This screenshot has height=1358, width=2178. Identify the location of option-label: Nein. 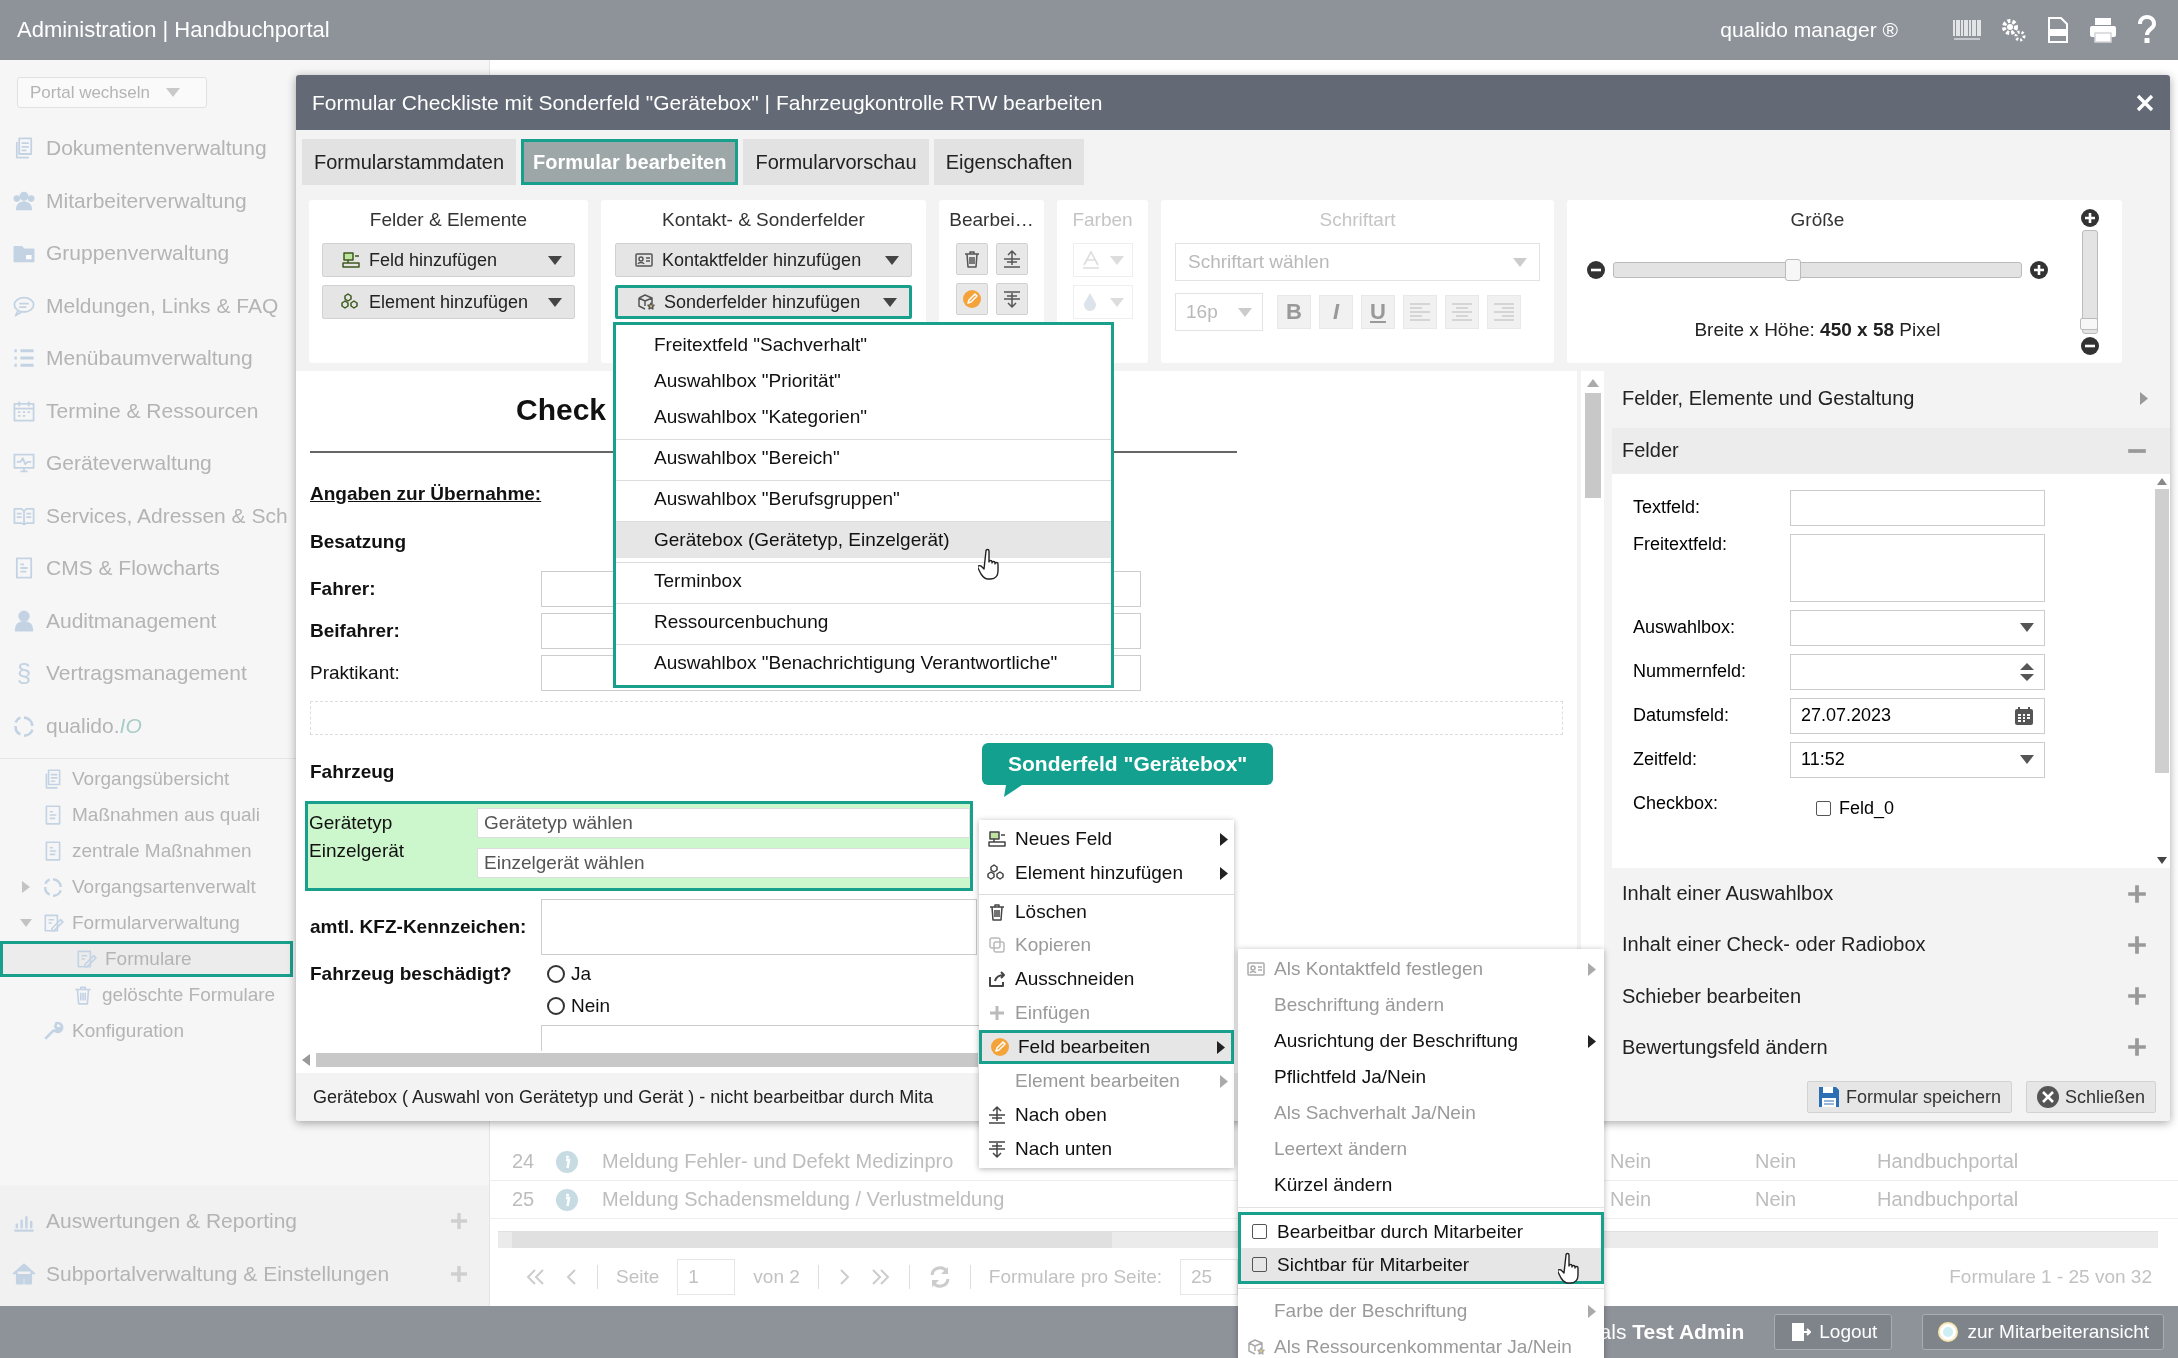
(591, 1006).